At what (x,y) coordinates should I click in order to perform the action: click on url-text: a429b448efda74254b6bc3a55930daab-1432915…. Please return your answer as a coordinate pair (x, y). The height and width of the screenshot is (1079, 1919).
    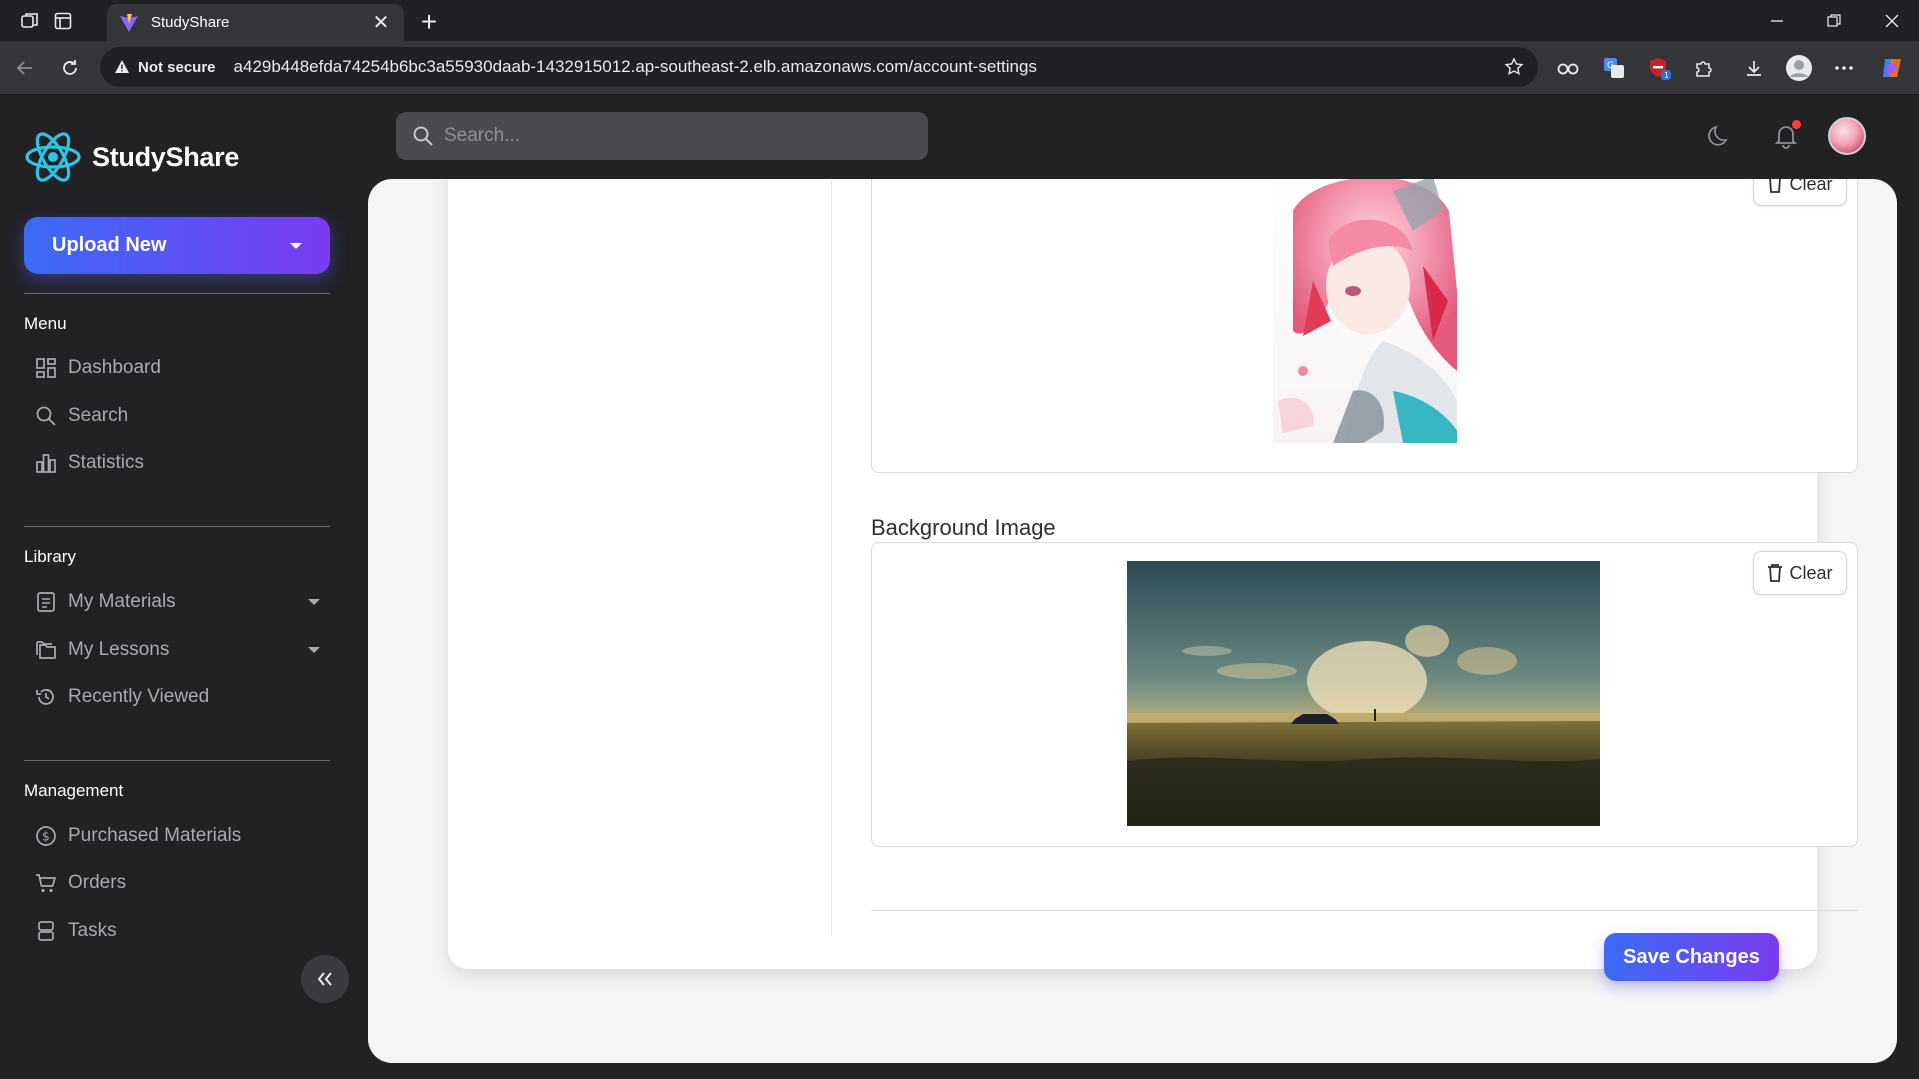
    Looking at the image, I should click on (869, 67).